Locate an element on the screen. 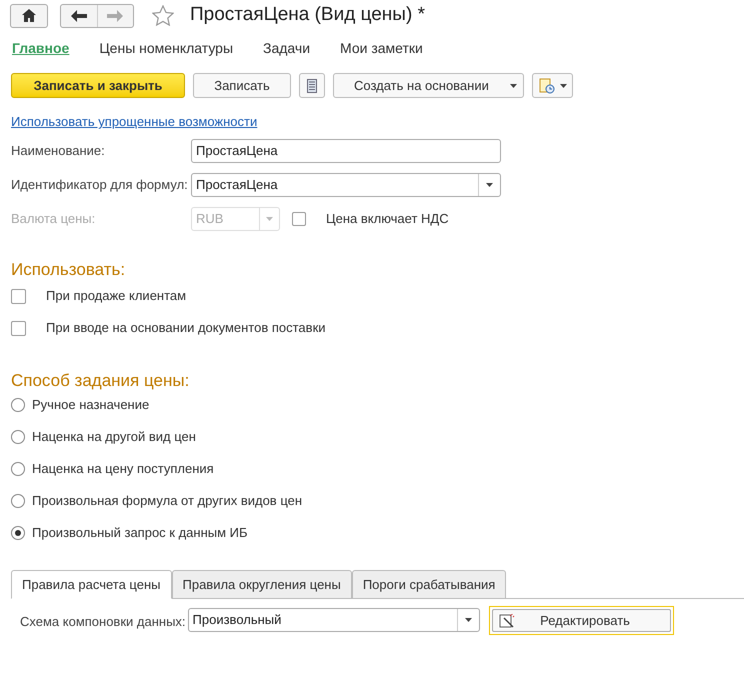  radio-label: Произвольная формула от других видов цен is located at coordinates (167, 501).